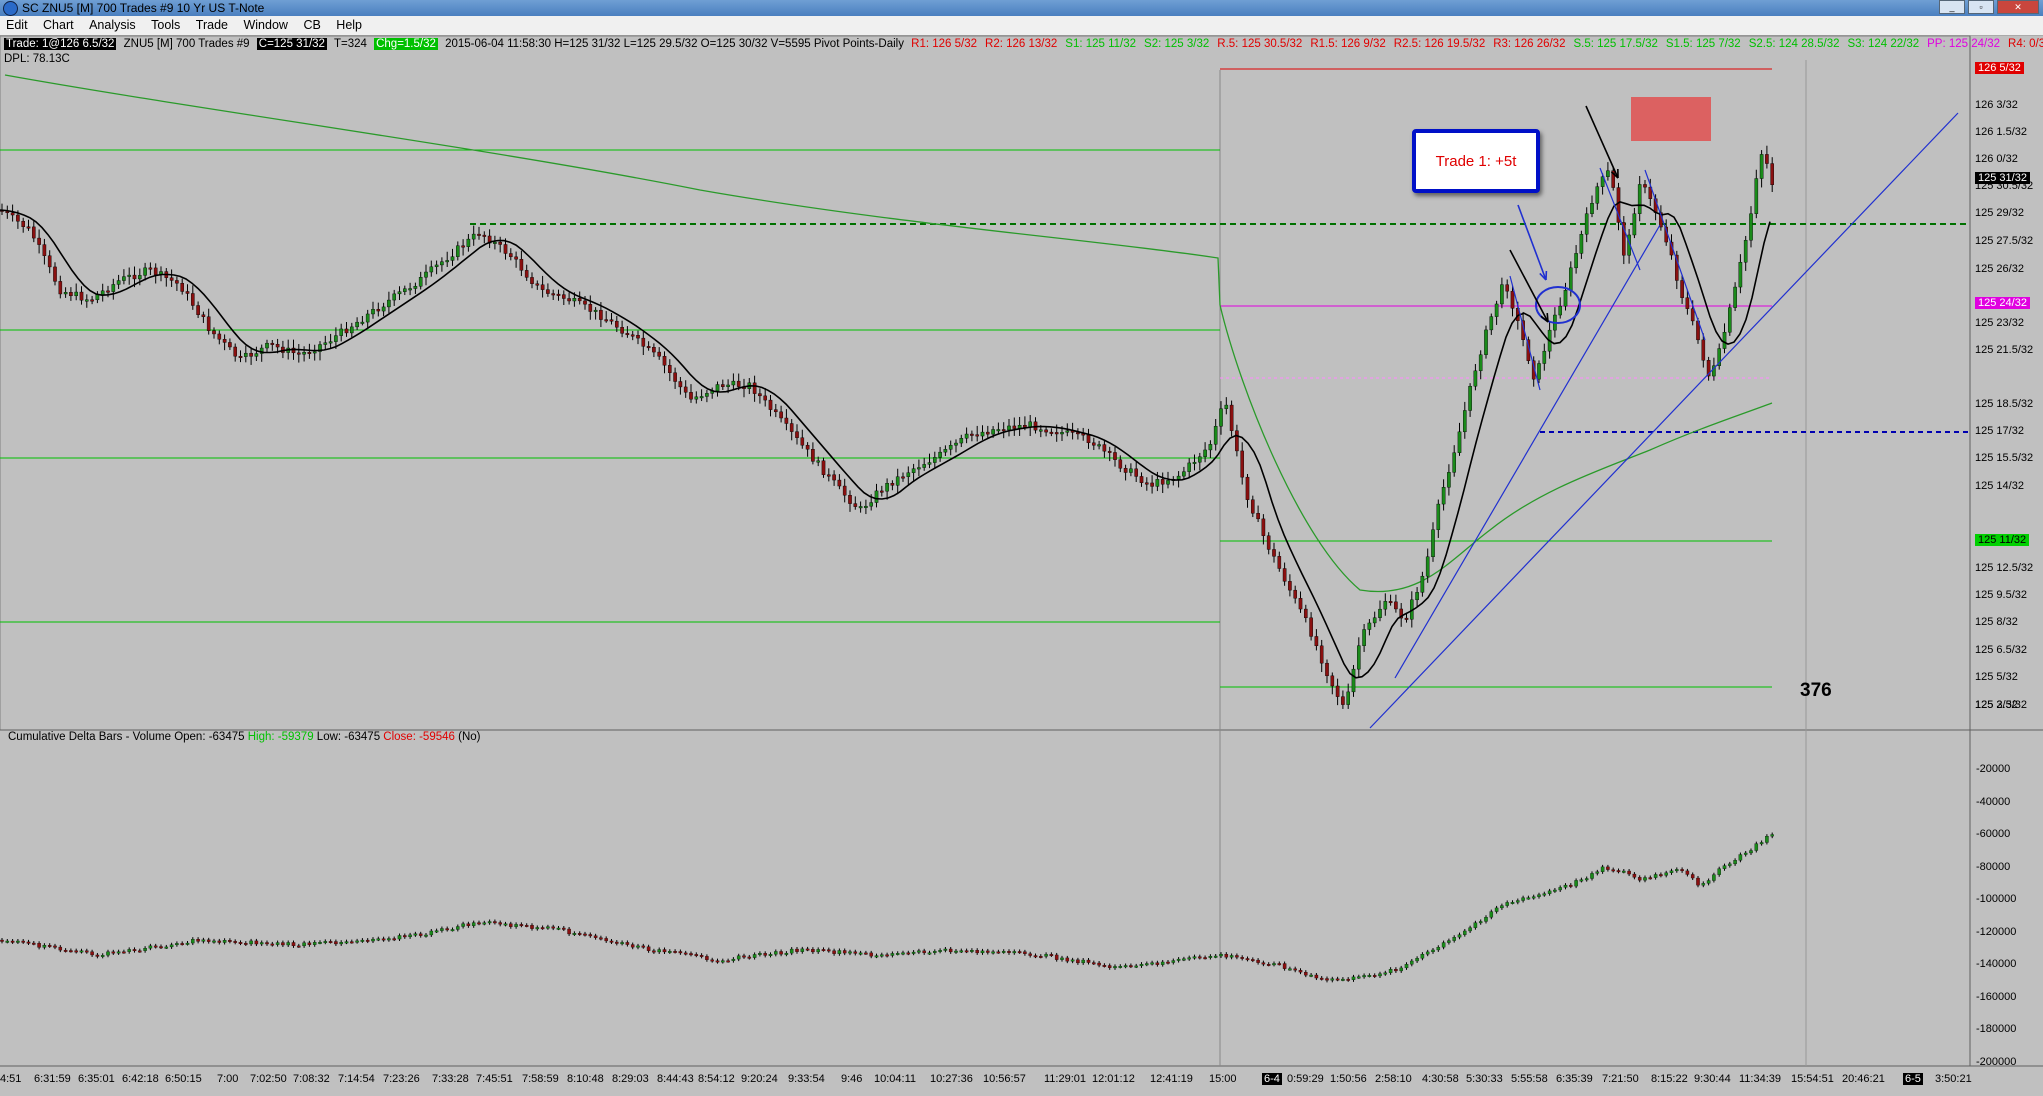 This screenshot has width=2043, height=1096. I want to click on price-tick-label: 126 1.5/32, so click(2001, 132).